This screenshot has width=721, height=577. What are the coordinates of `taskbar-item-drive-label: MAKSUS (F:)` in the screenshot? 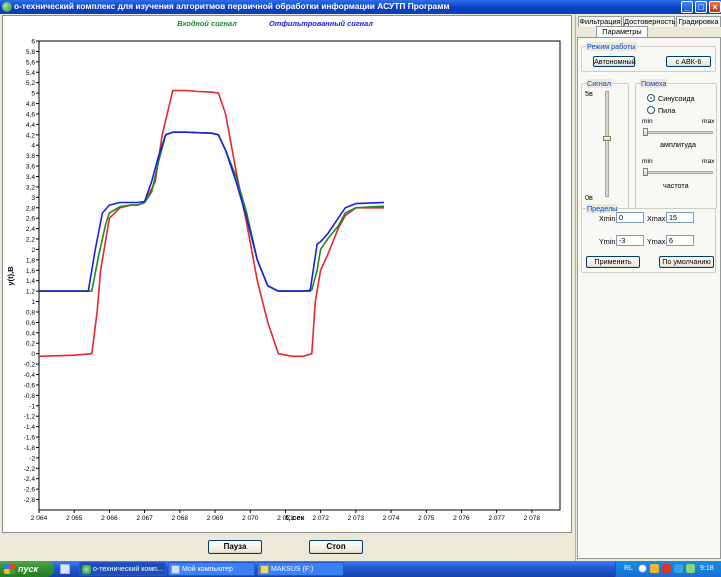 It's located at (292, 569).